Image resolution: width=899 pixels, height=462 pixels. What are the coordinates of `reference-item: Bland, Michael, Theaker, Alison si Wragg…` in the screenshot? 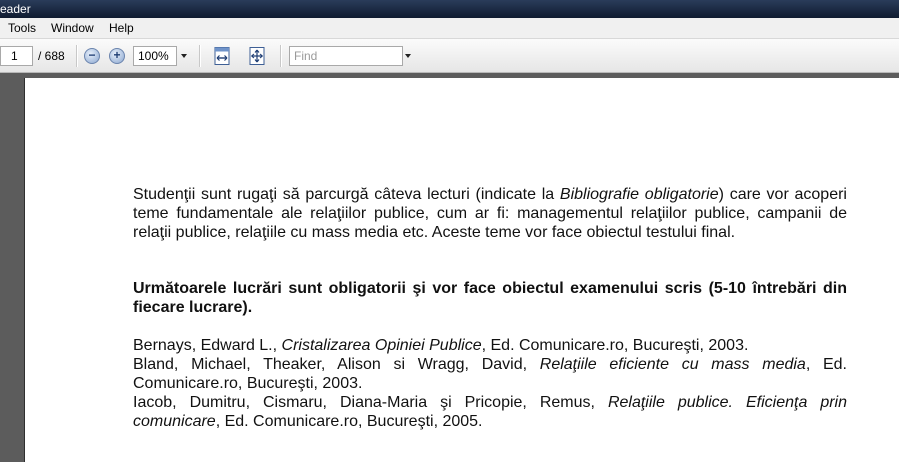 It's located at (490, 374).